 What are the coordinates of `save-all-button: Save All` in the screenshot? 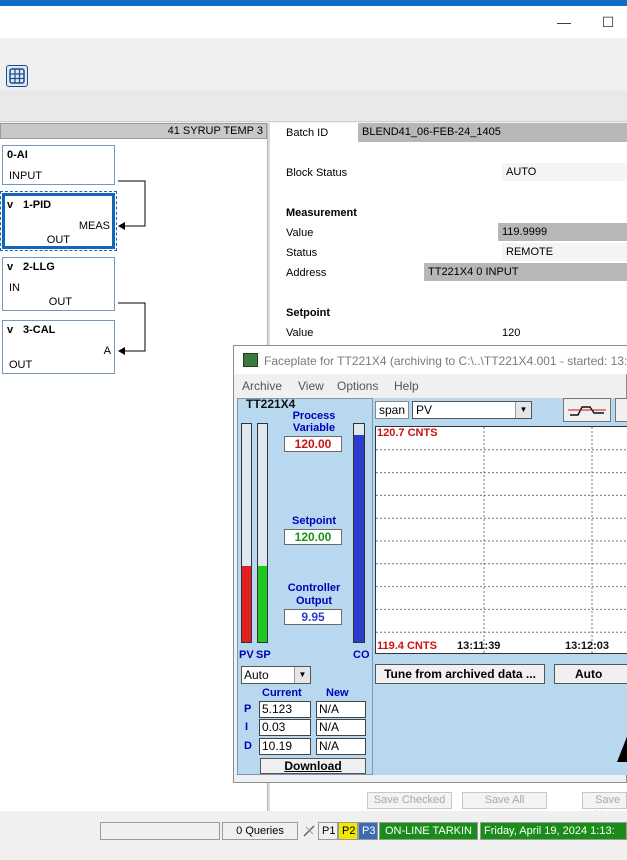 It's located at (504, 800).